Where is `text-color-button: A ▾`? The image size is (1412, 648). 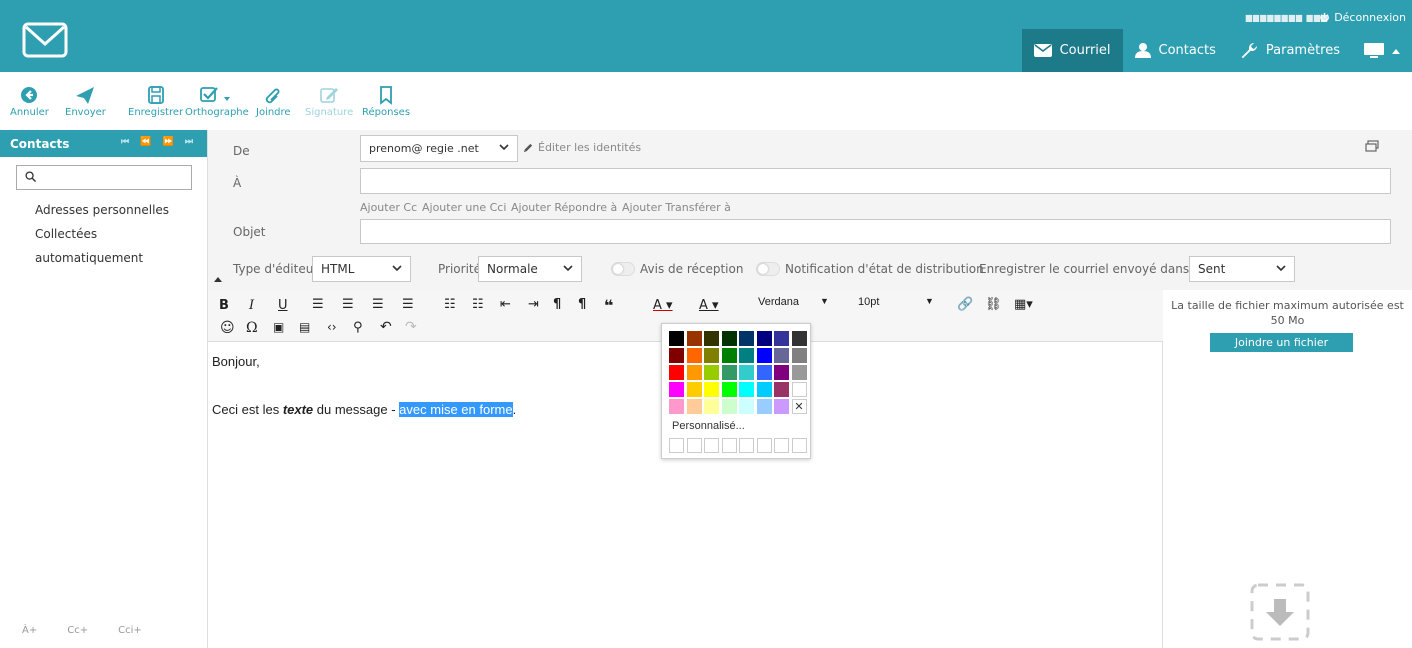 text-color-button: A ▾ is located at coordinates (663, 305).